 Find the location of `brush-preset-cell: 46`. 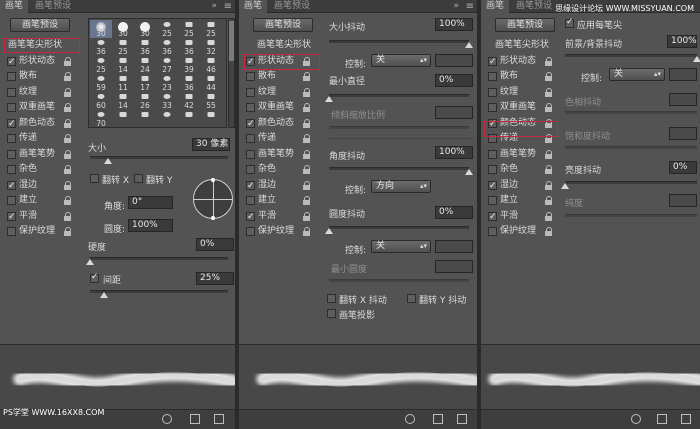

brush-preset-cell: 46 is located at coordinates (211, 65).